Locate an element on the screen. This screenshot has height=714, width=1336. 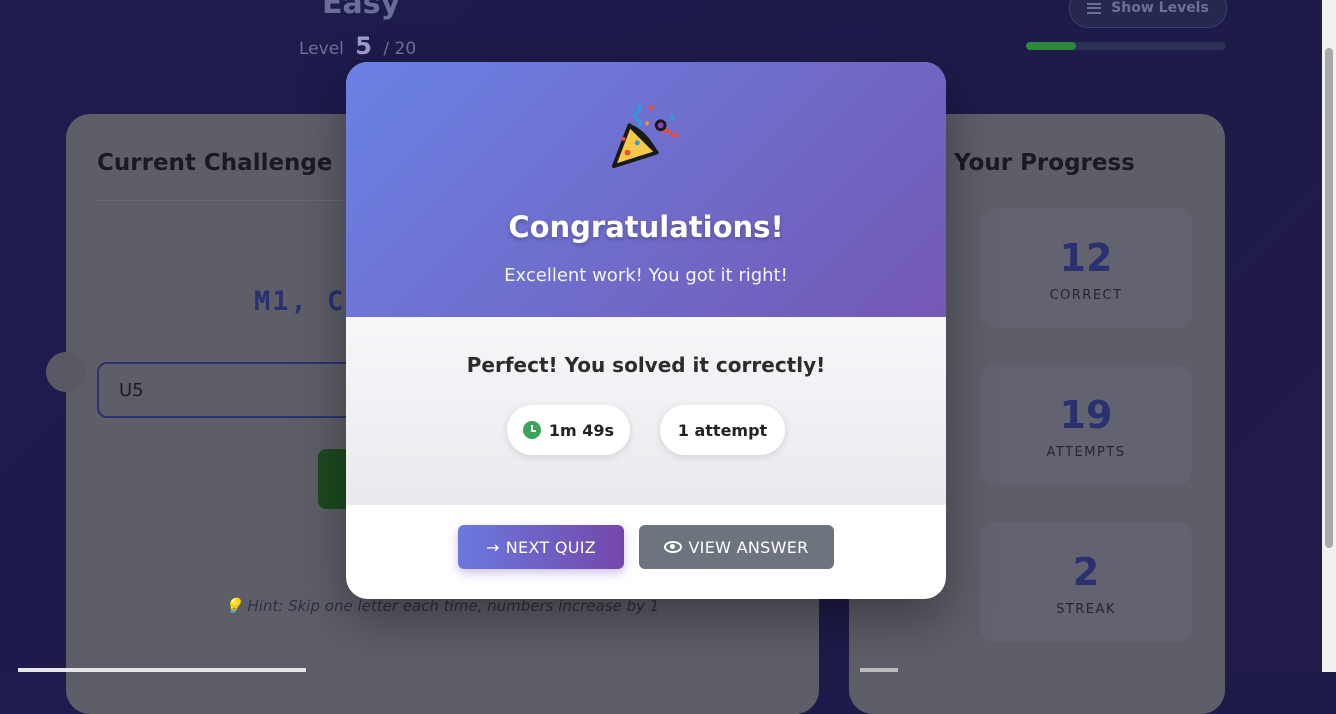
level-current: 5 is located at coordinates (363, 46).